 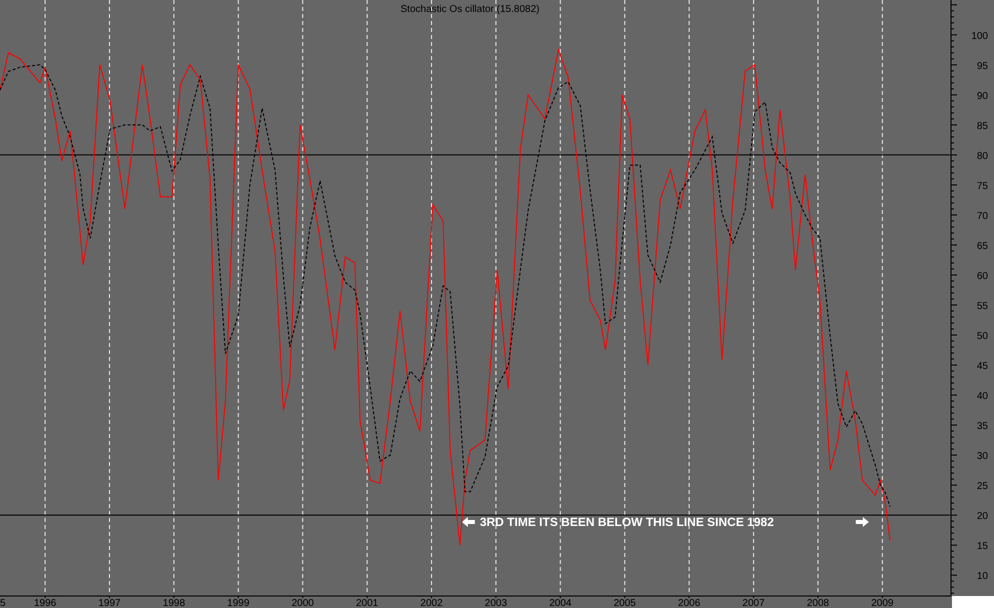 I want to click on x-tick-label: 2004, so click(x=560, y=603).